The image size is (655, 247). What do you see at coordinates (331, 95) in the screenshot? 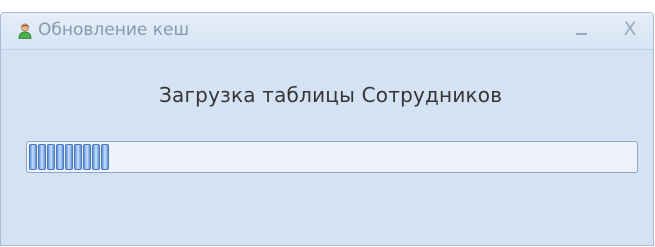
I see `status-message: Загрузка таблицы Сотрудников` at bounding box center [331, 95].